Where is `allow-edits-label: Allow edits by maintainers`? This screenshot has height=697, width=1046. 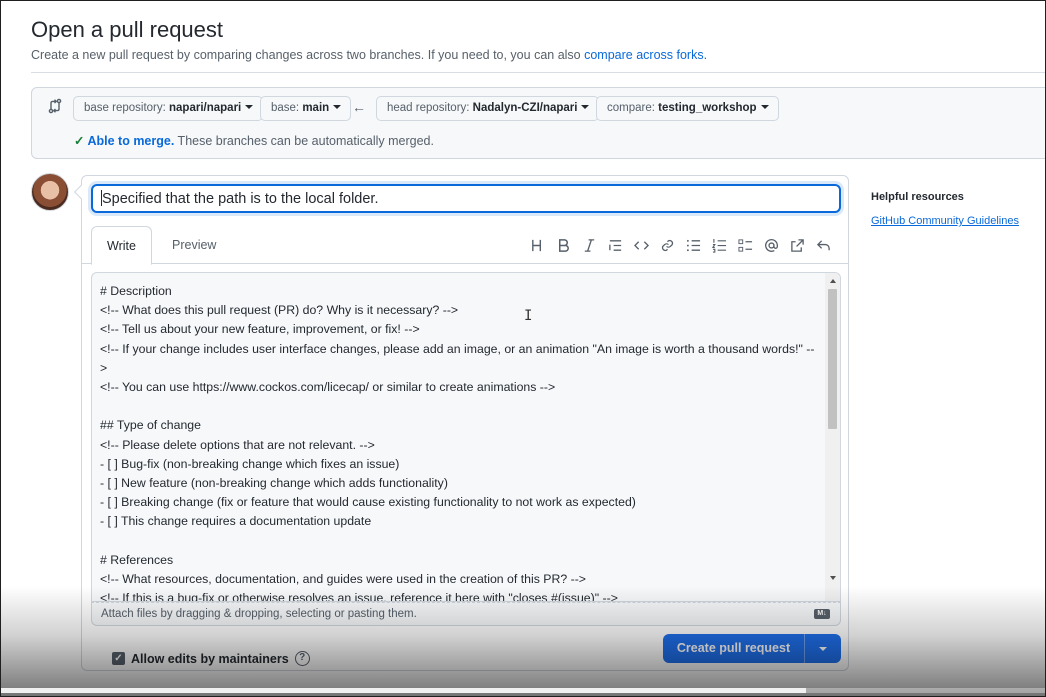
allow-edits-label: Allow edits by maintainers is located at coordinates (210, 658).